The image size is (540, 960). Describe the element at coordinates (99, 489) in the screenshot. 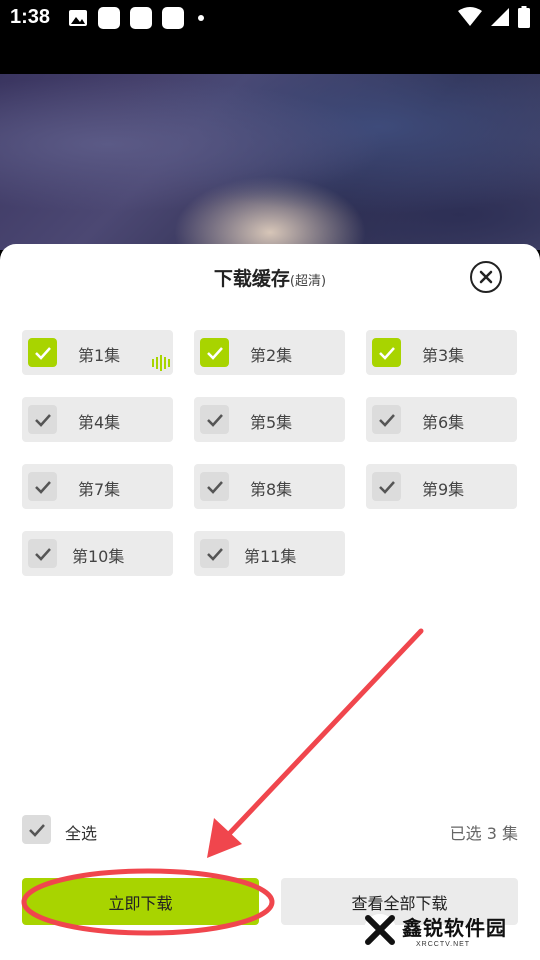

I see `episode-label: 第7集` at that location.